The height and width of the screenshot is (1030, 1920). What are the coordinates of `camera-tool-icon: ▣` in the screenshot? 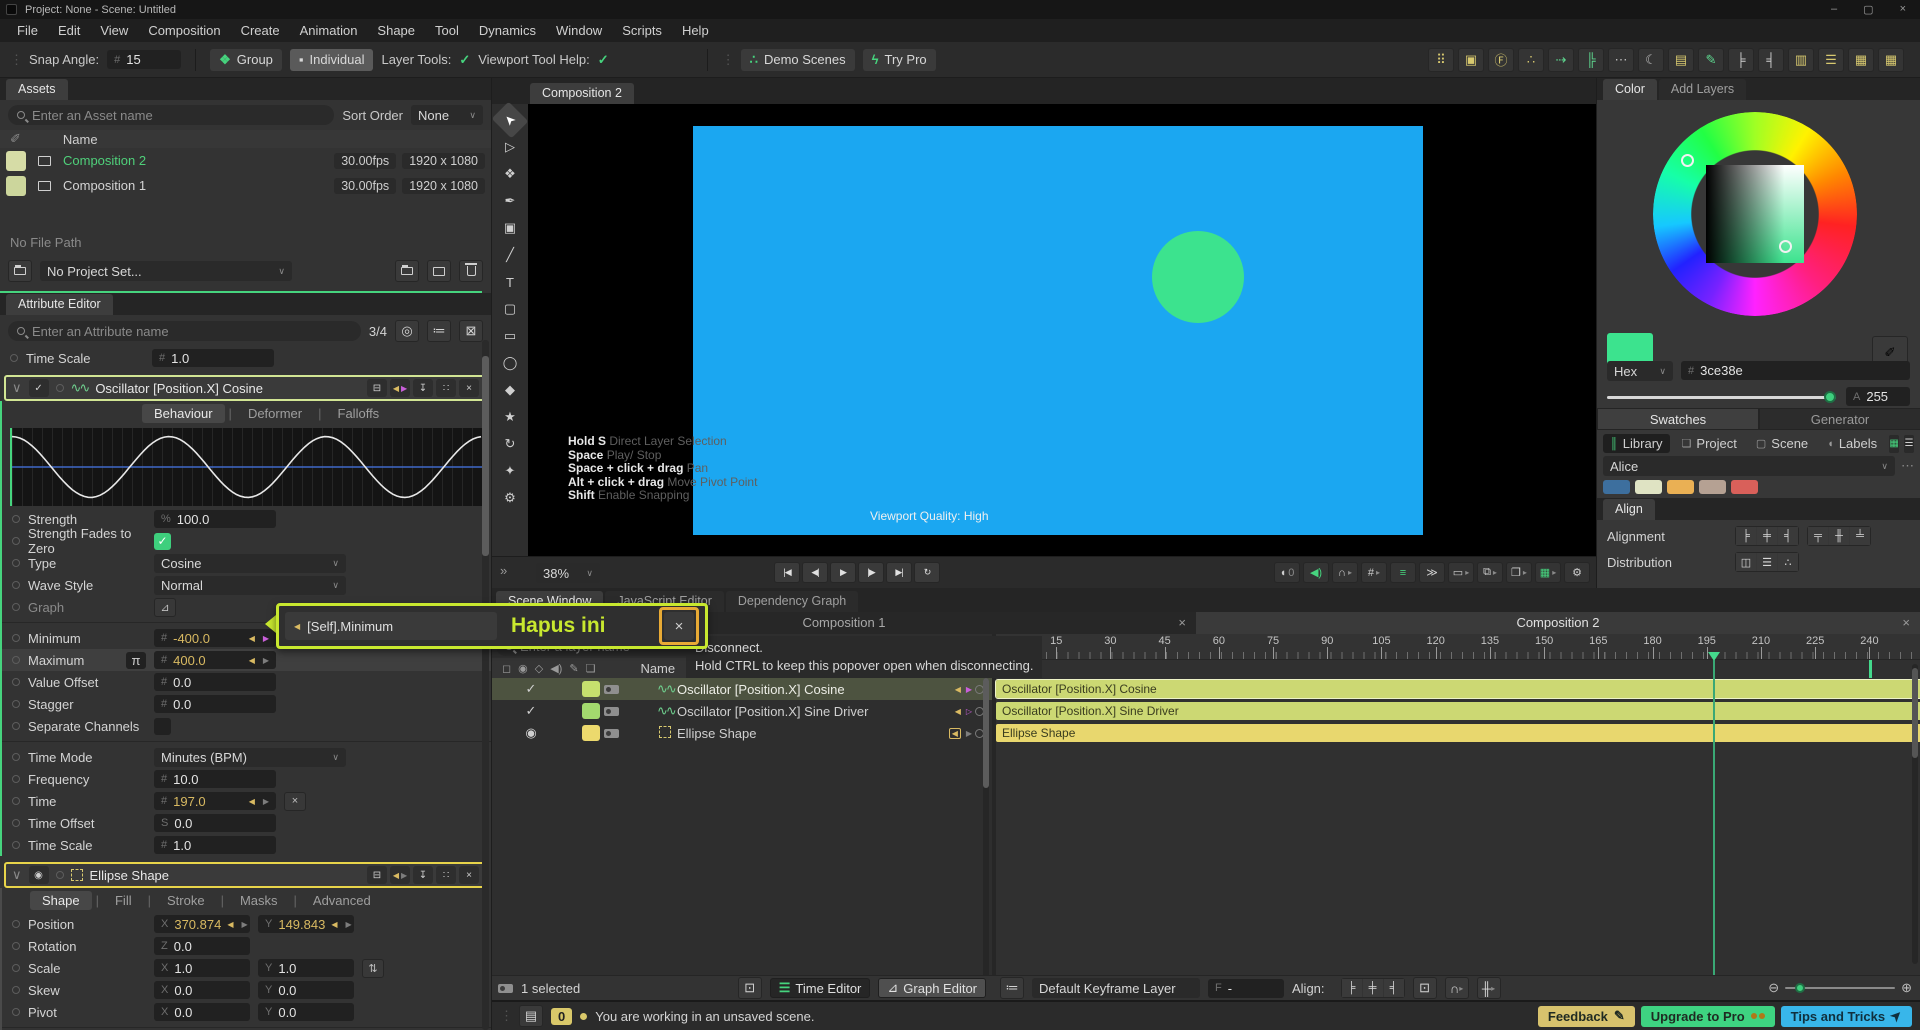 It's located at (510, 228).